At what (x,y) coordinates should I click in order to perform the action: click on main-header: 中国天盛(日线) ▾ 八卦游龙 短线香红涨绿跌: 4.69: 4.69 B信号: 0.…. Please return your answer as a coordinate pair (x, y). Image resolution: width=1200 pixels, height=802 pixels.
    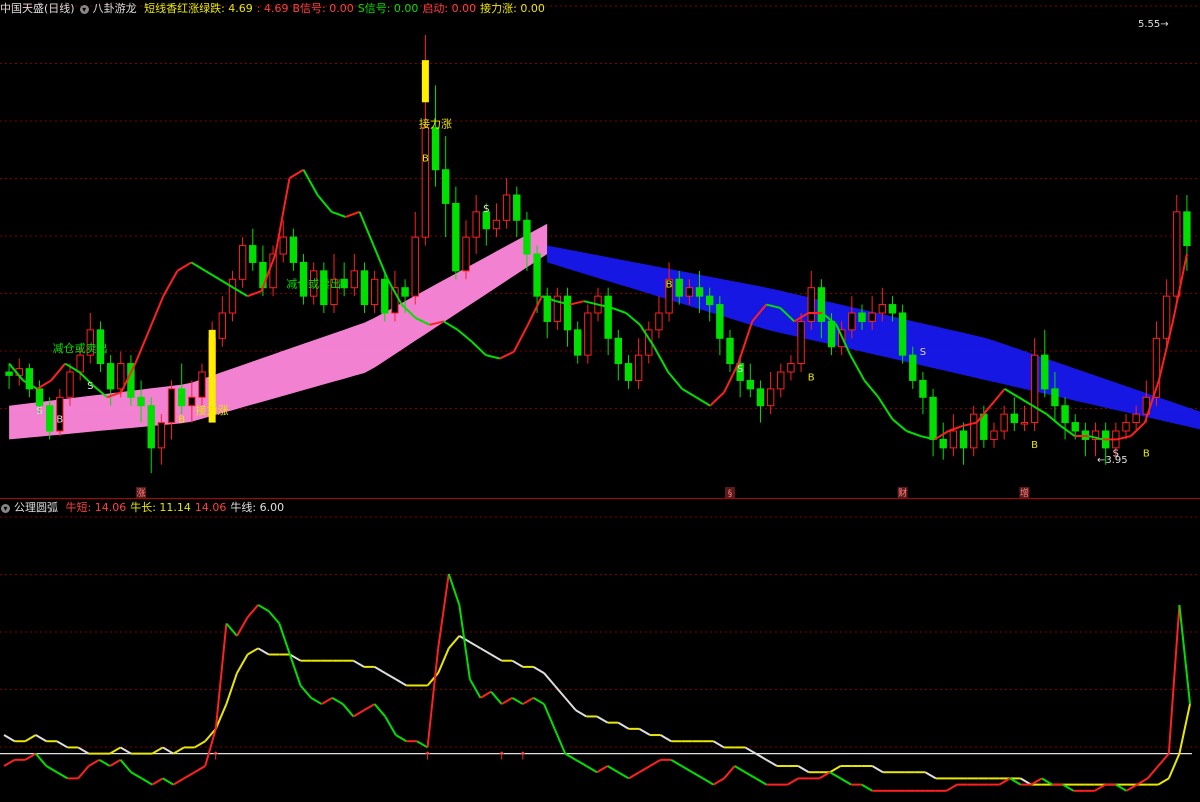
    Looking at the image, I should click on (276, 9).